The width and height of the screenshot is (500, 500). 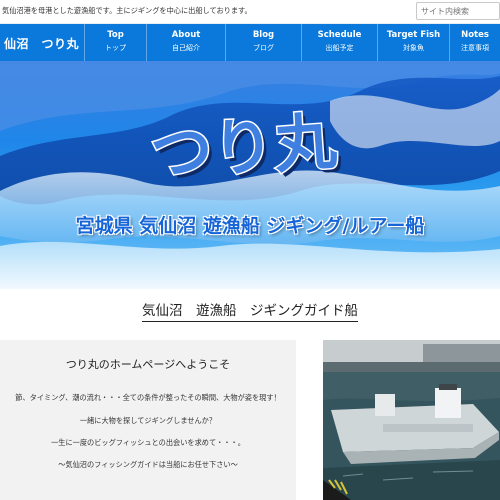 I want to click on site-tagline: 気仙沼港を母港とした遊漁船です。主にジギングを中心に出船しております。, so click(x=127, y=10).